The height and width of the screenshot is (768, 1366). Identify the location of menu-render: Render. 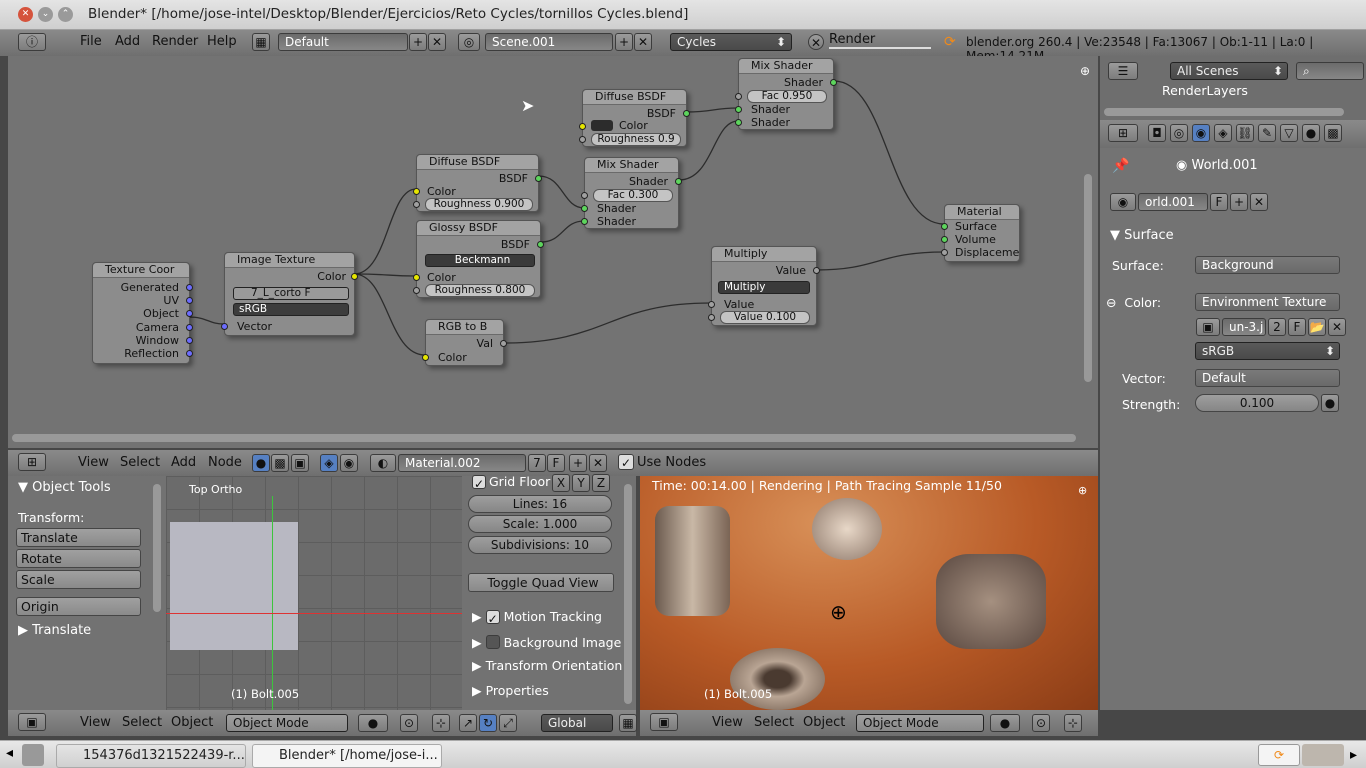
(175, 41).